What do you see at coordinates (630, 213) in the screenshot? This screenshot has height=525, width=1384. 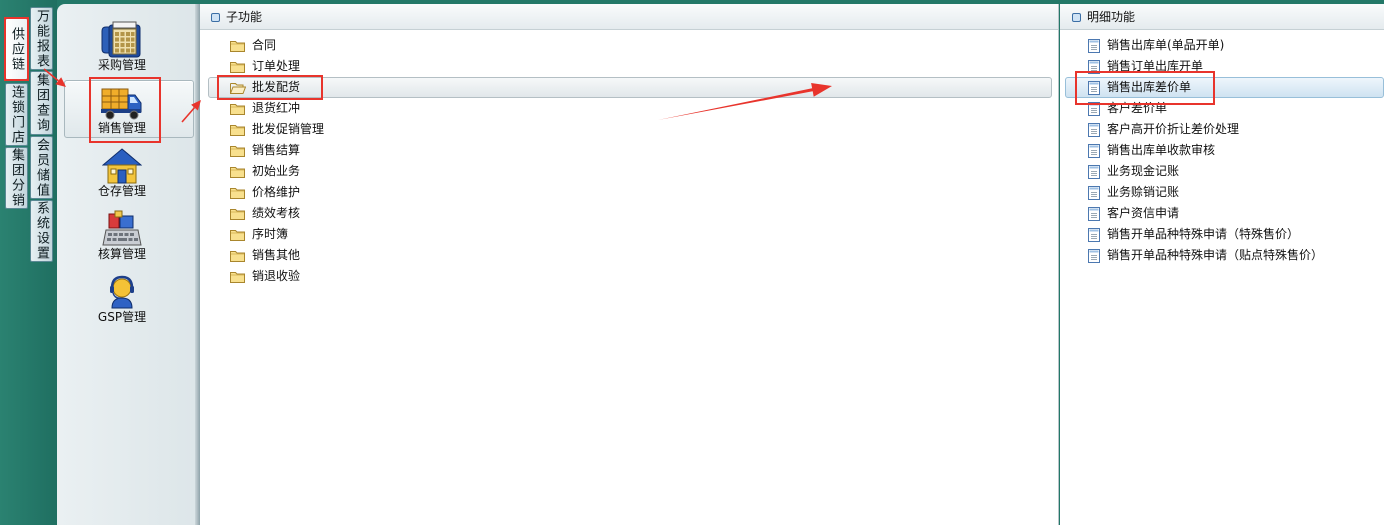 I see `sub-function-item: 绩效考核` at bounding box center [630, 213].